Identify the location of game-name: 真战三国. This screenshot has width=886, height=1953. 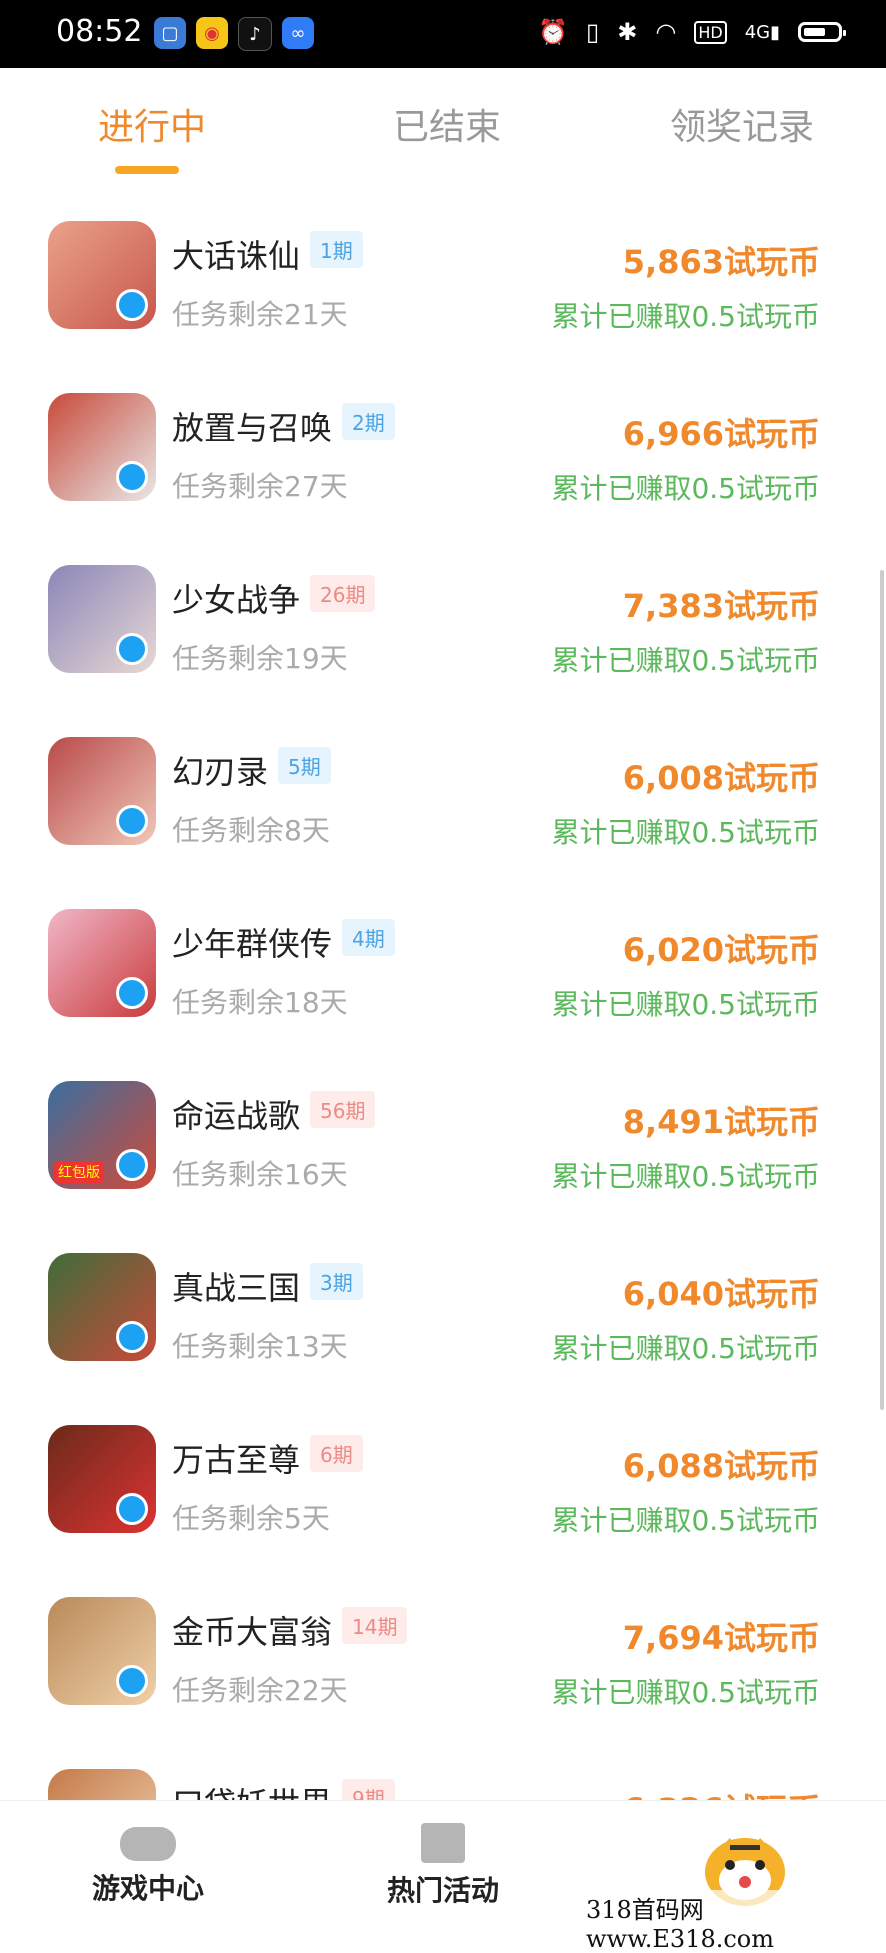
(236, 1288).